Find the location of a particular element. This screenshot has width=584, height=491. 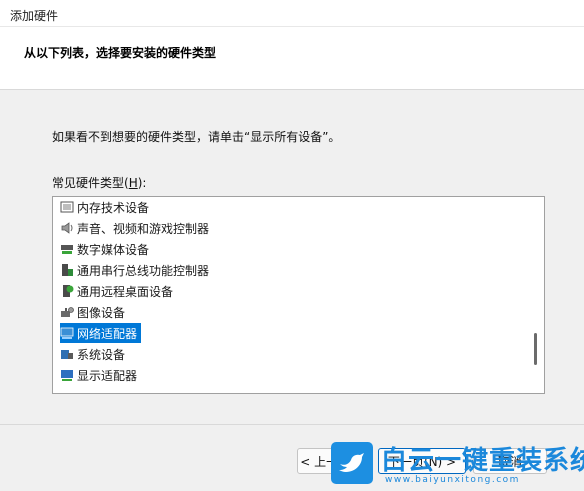

scrollbar-thumb is located at coordinates (535, 349).